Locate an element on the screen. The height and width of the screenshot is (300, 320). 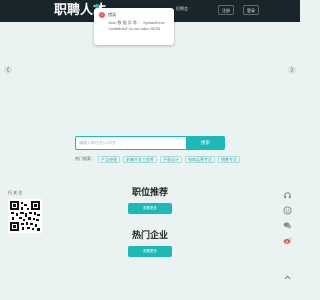
toast-title: 错误 is located at coordinates (112, 14).